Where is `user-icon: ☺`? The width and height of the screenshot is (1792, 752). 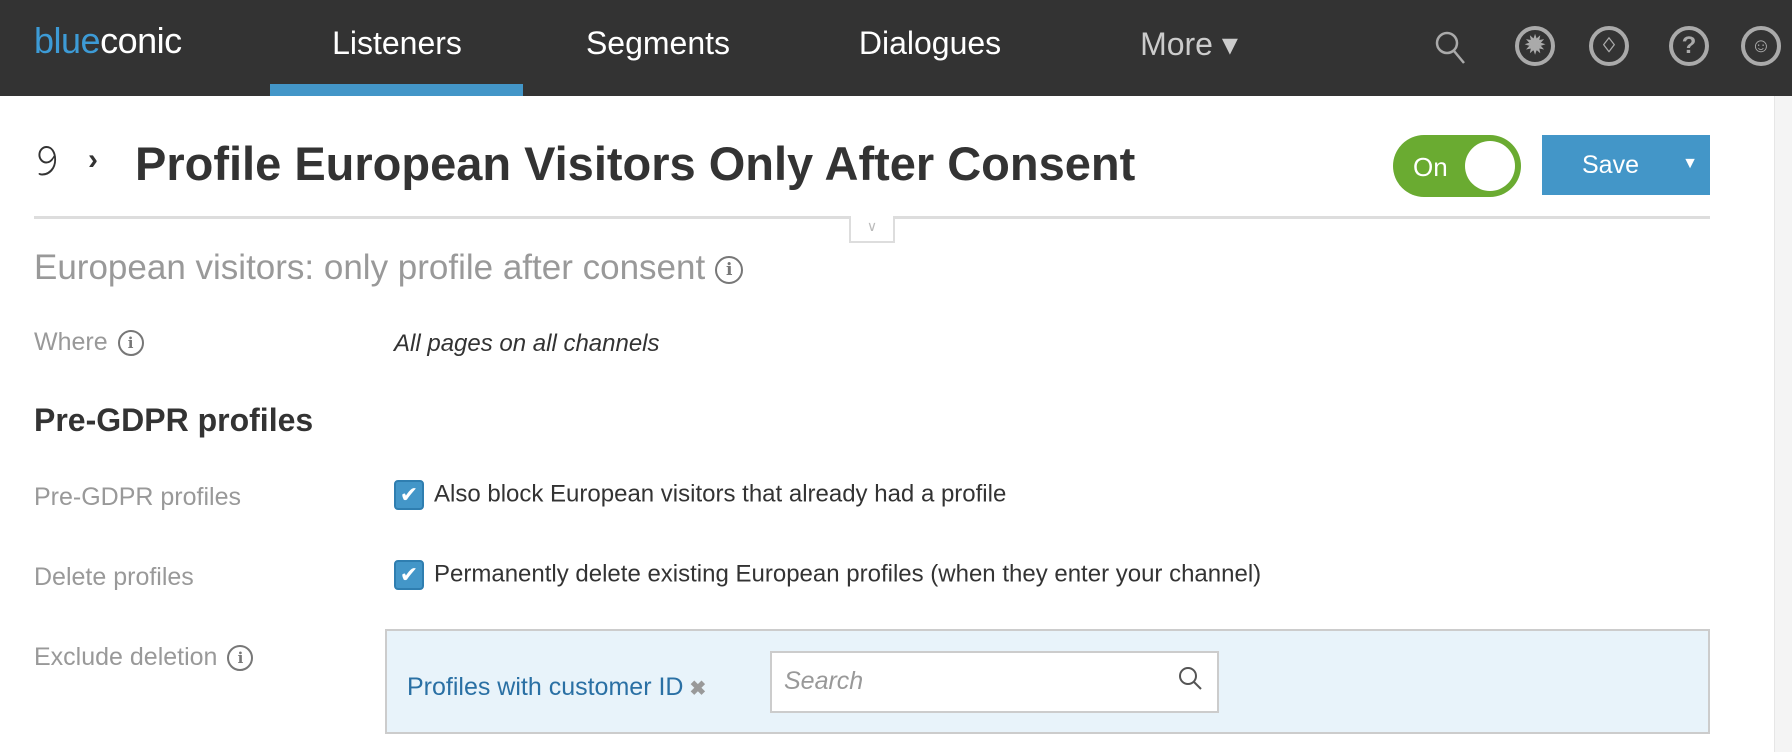
user-icon: ☺ is located at coordinates (1761, 46).